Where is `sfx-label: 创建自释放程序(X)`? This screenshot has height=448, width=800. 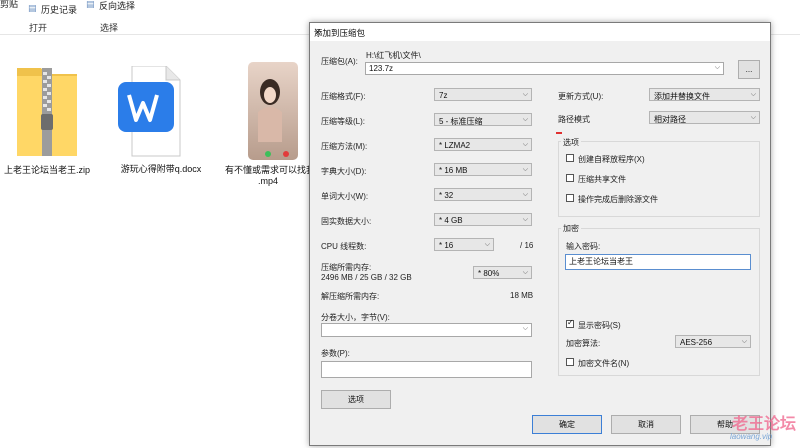
sfx-label: 创建自释放程序(X) is located at coordinates (611, 159).